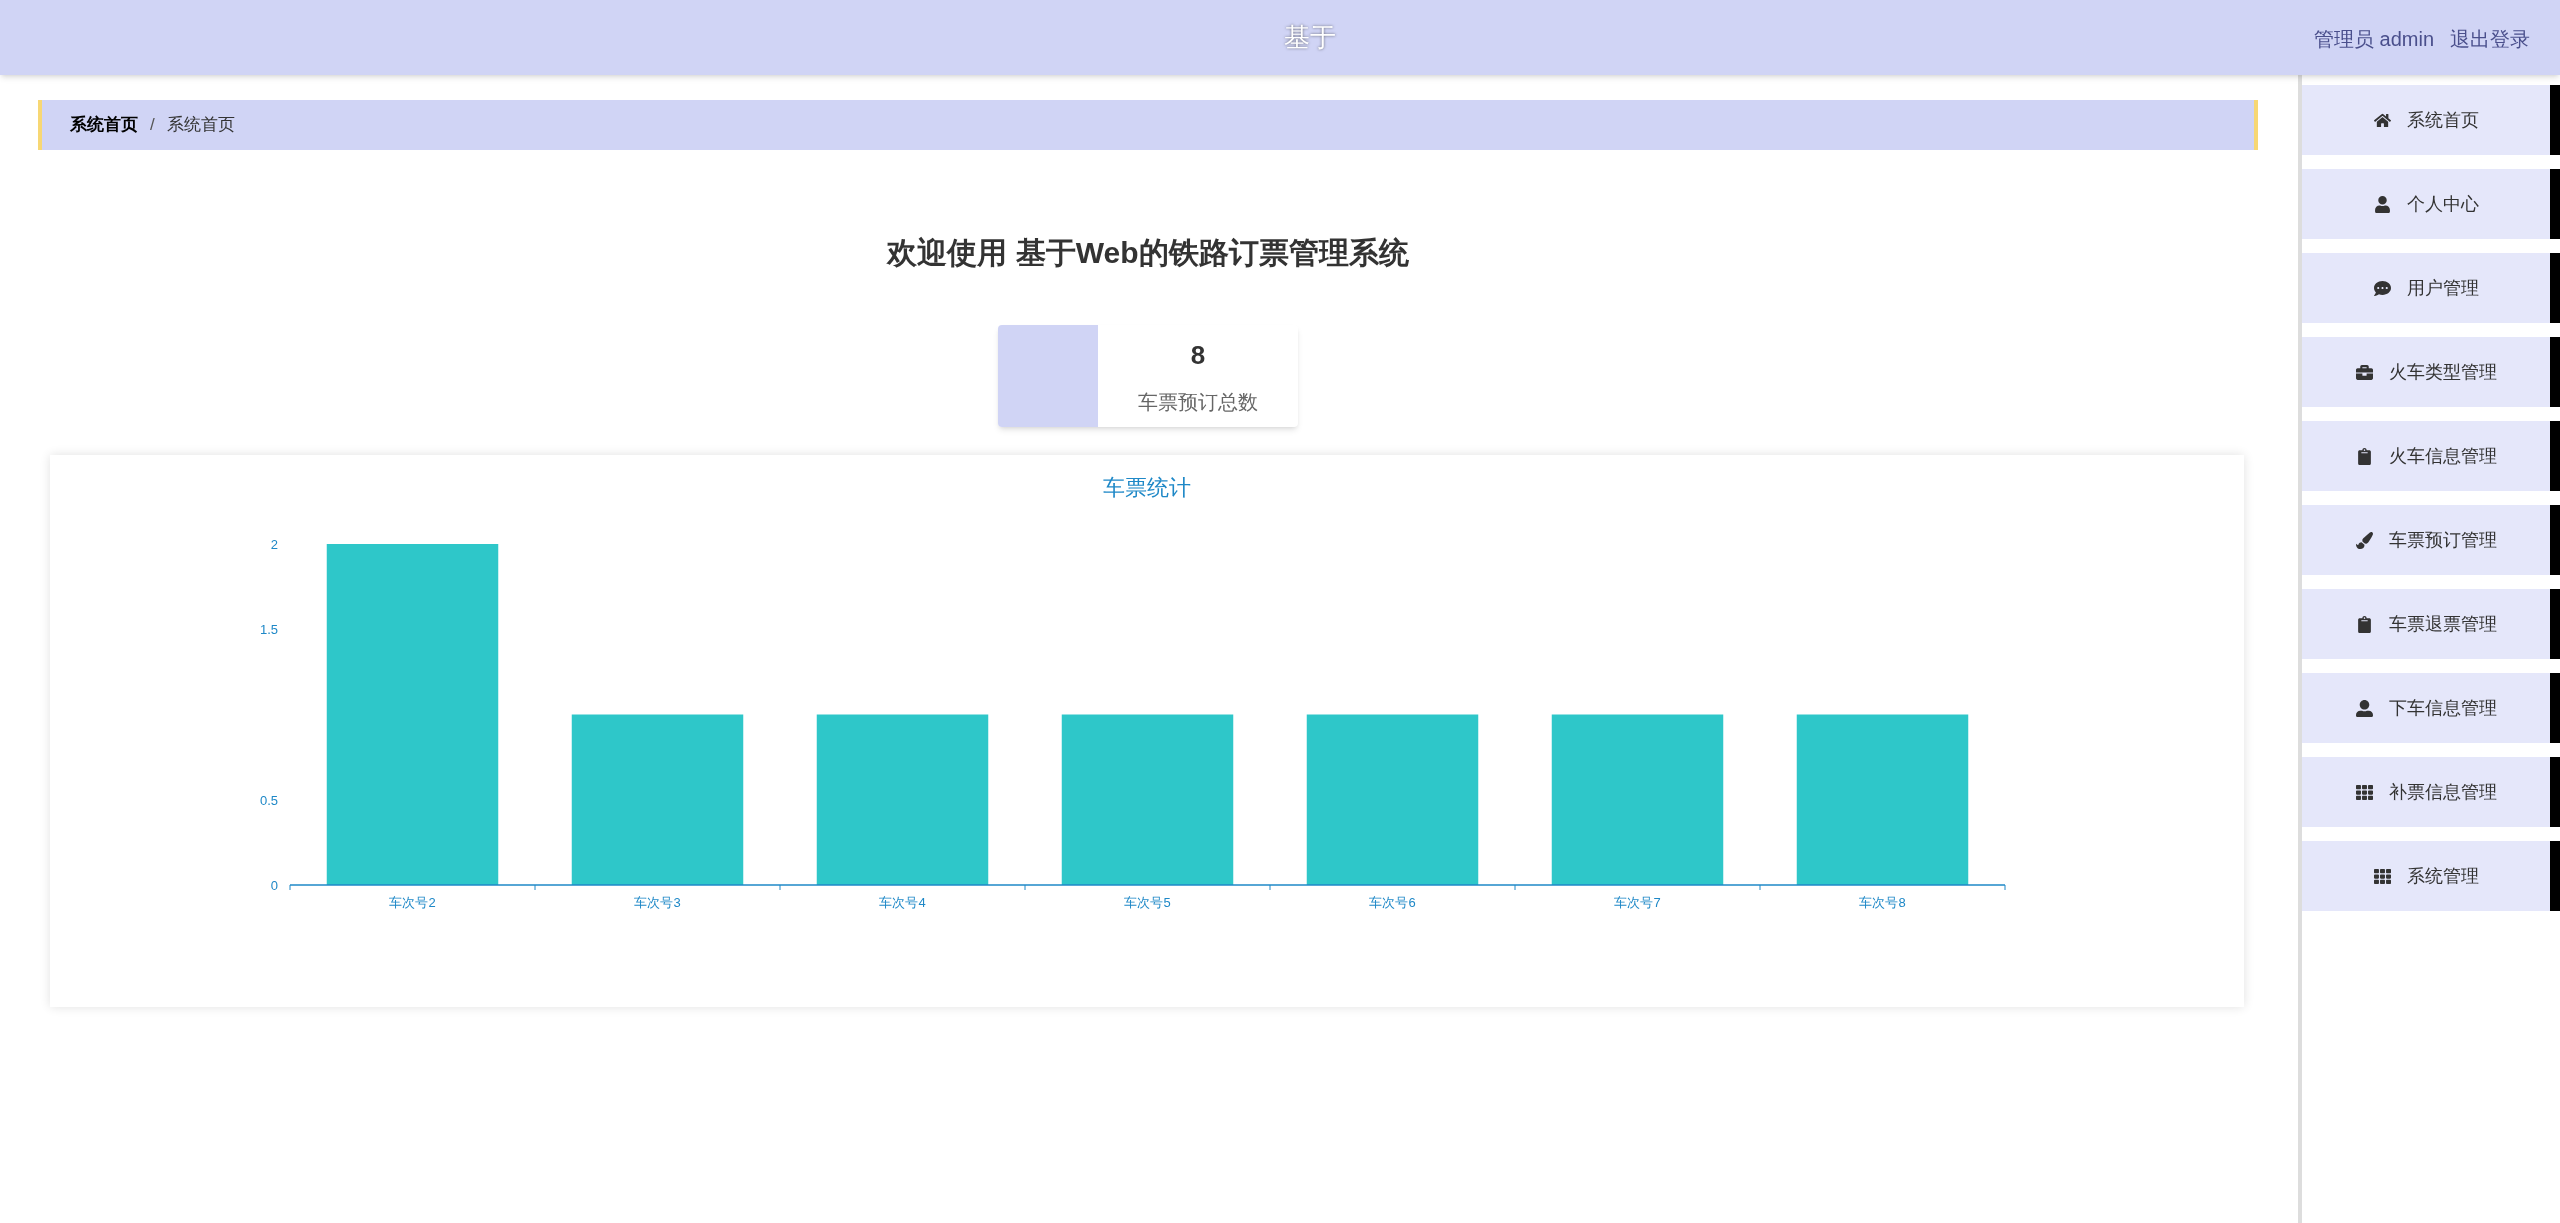  Describe the element at coordinates (2373, 39) in the screenshot. I see `admin-label: 管理员 admin` at that location.